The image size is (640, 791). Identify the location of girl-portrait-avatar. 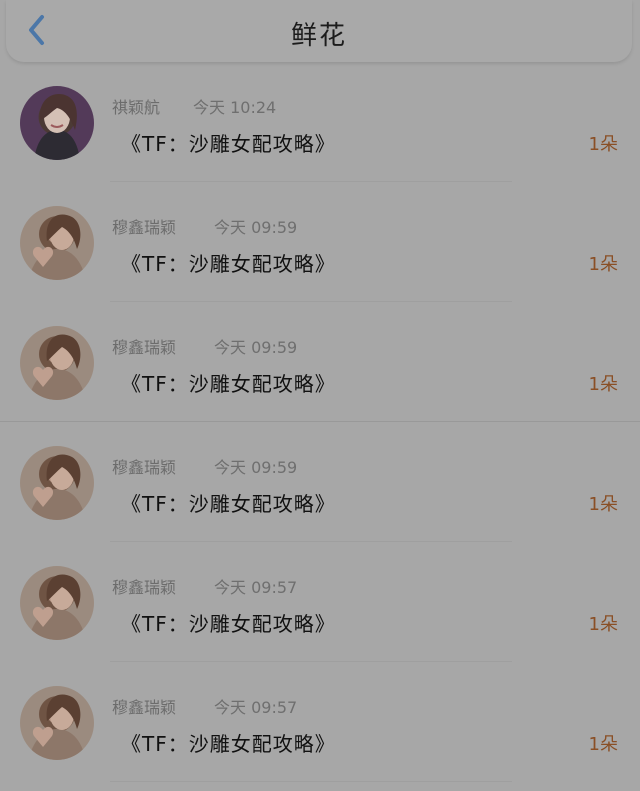
(57, 123).